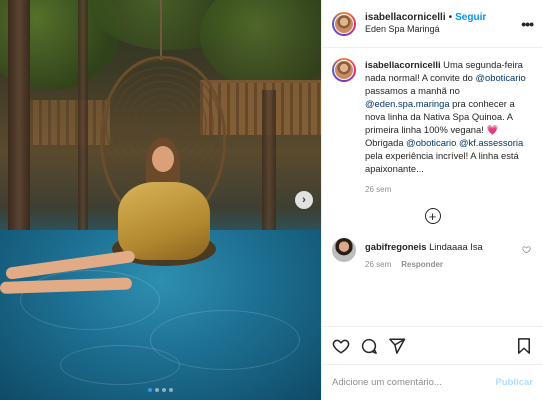  Describe the element at coordinates (163, 159) in the screenshot. I see `person-head` at that location.